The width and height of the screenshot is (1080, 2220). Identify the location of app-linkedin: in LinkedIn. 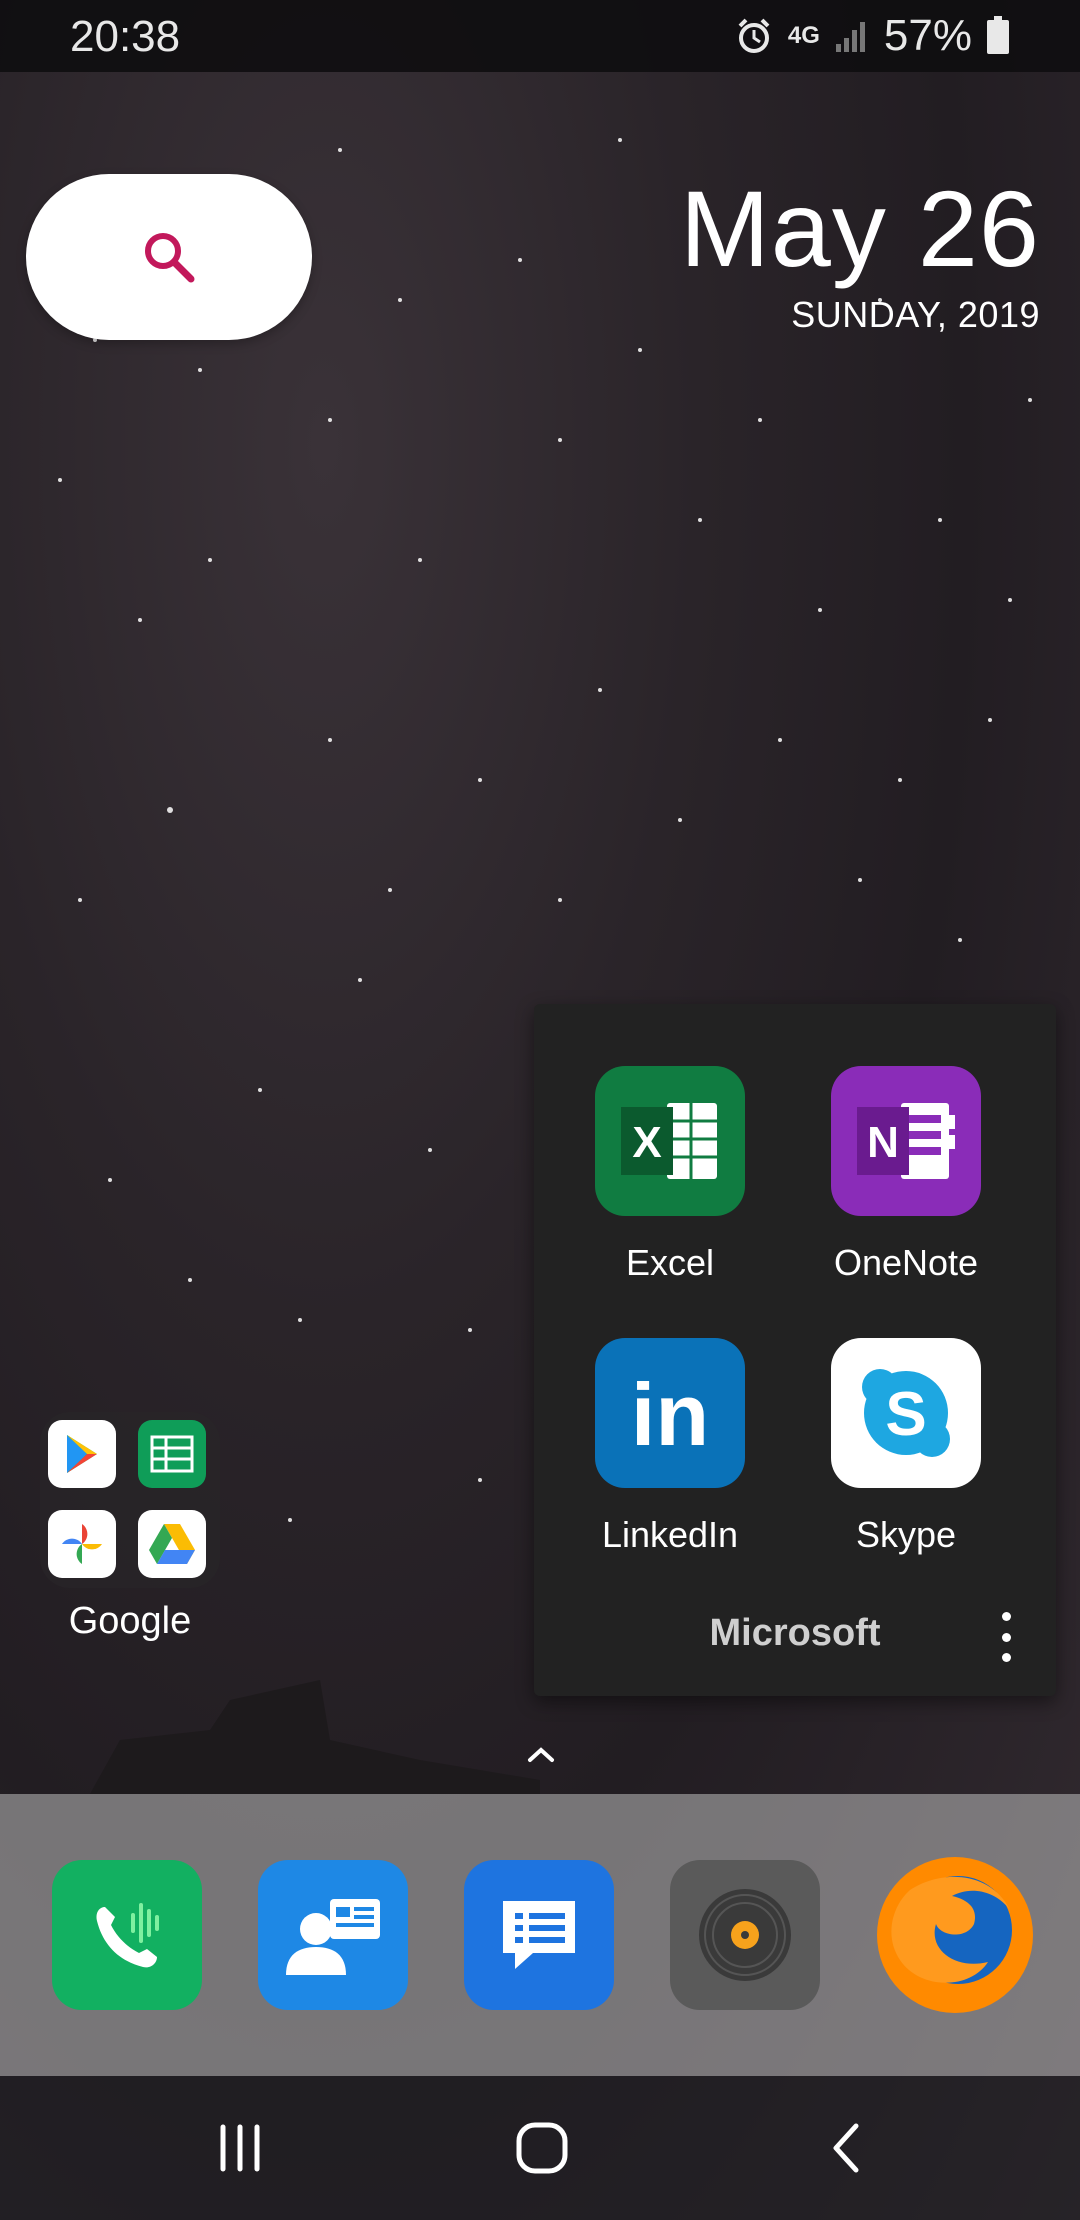
(670, 1447).